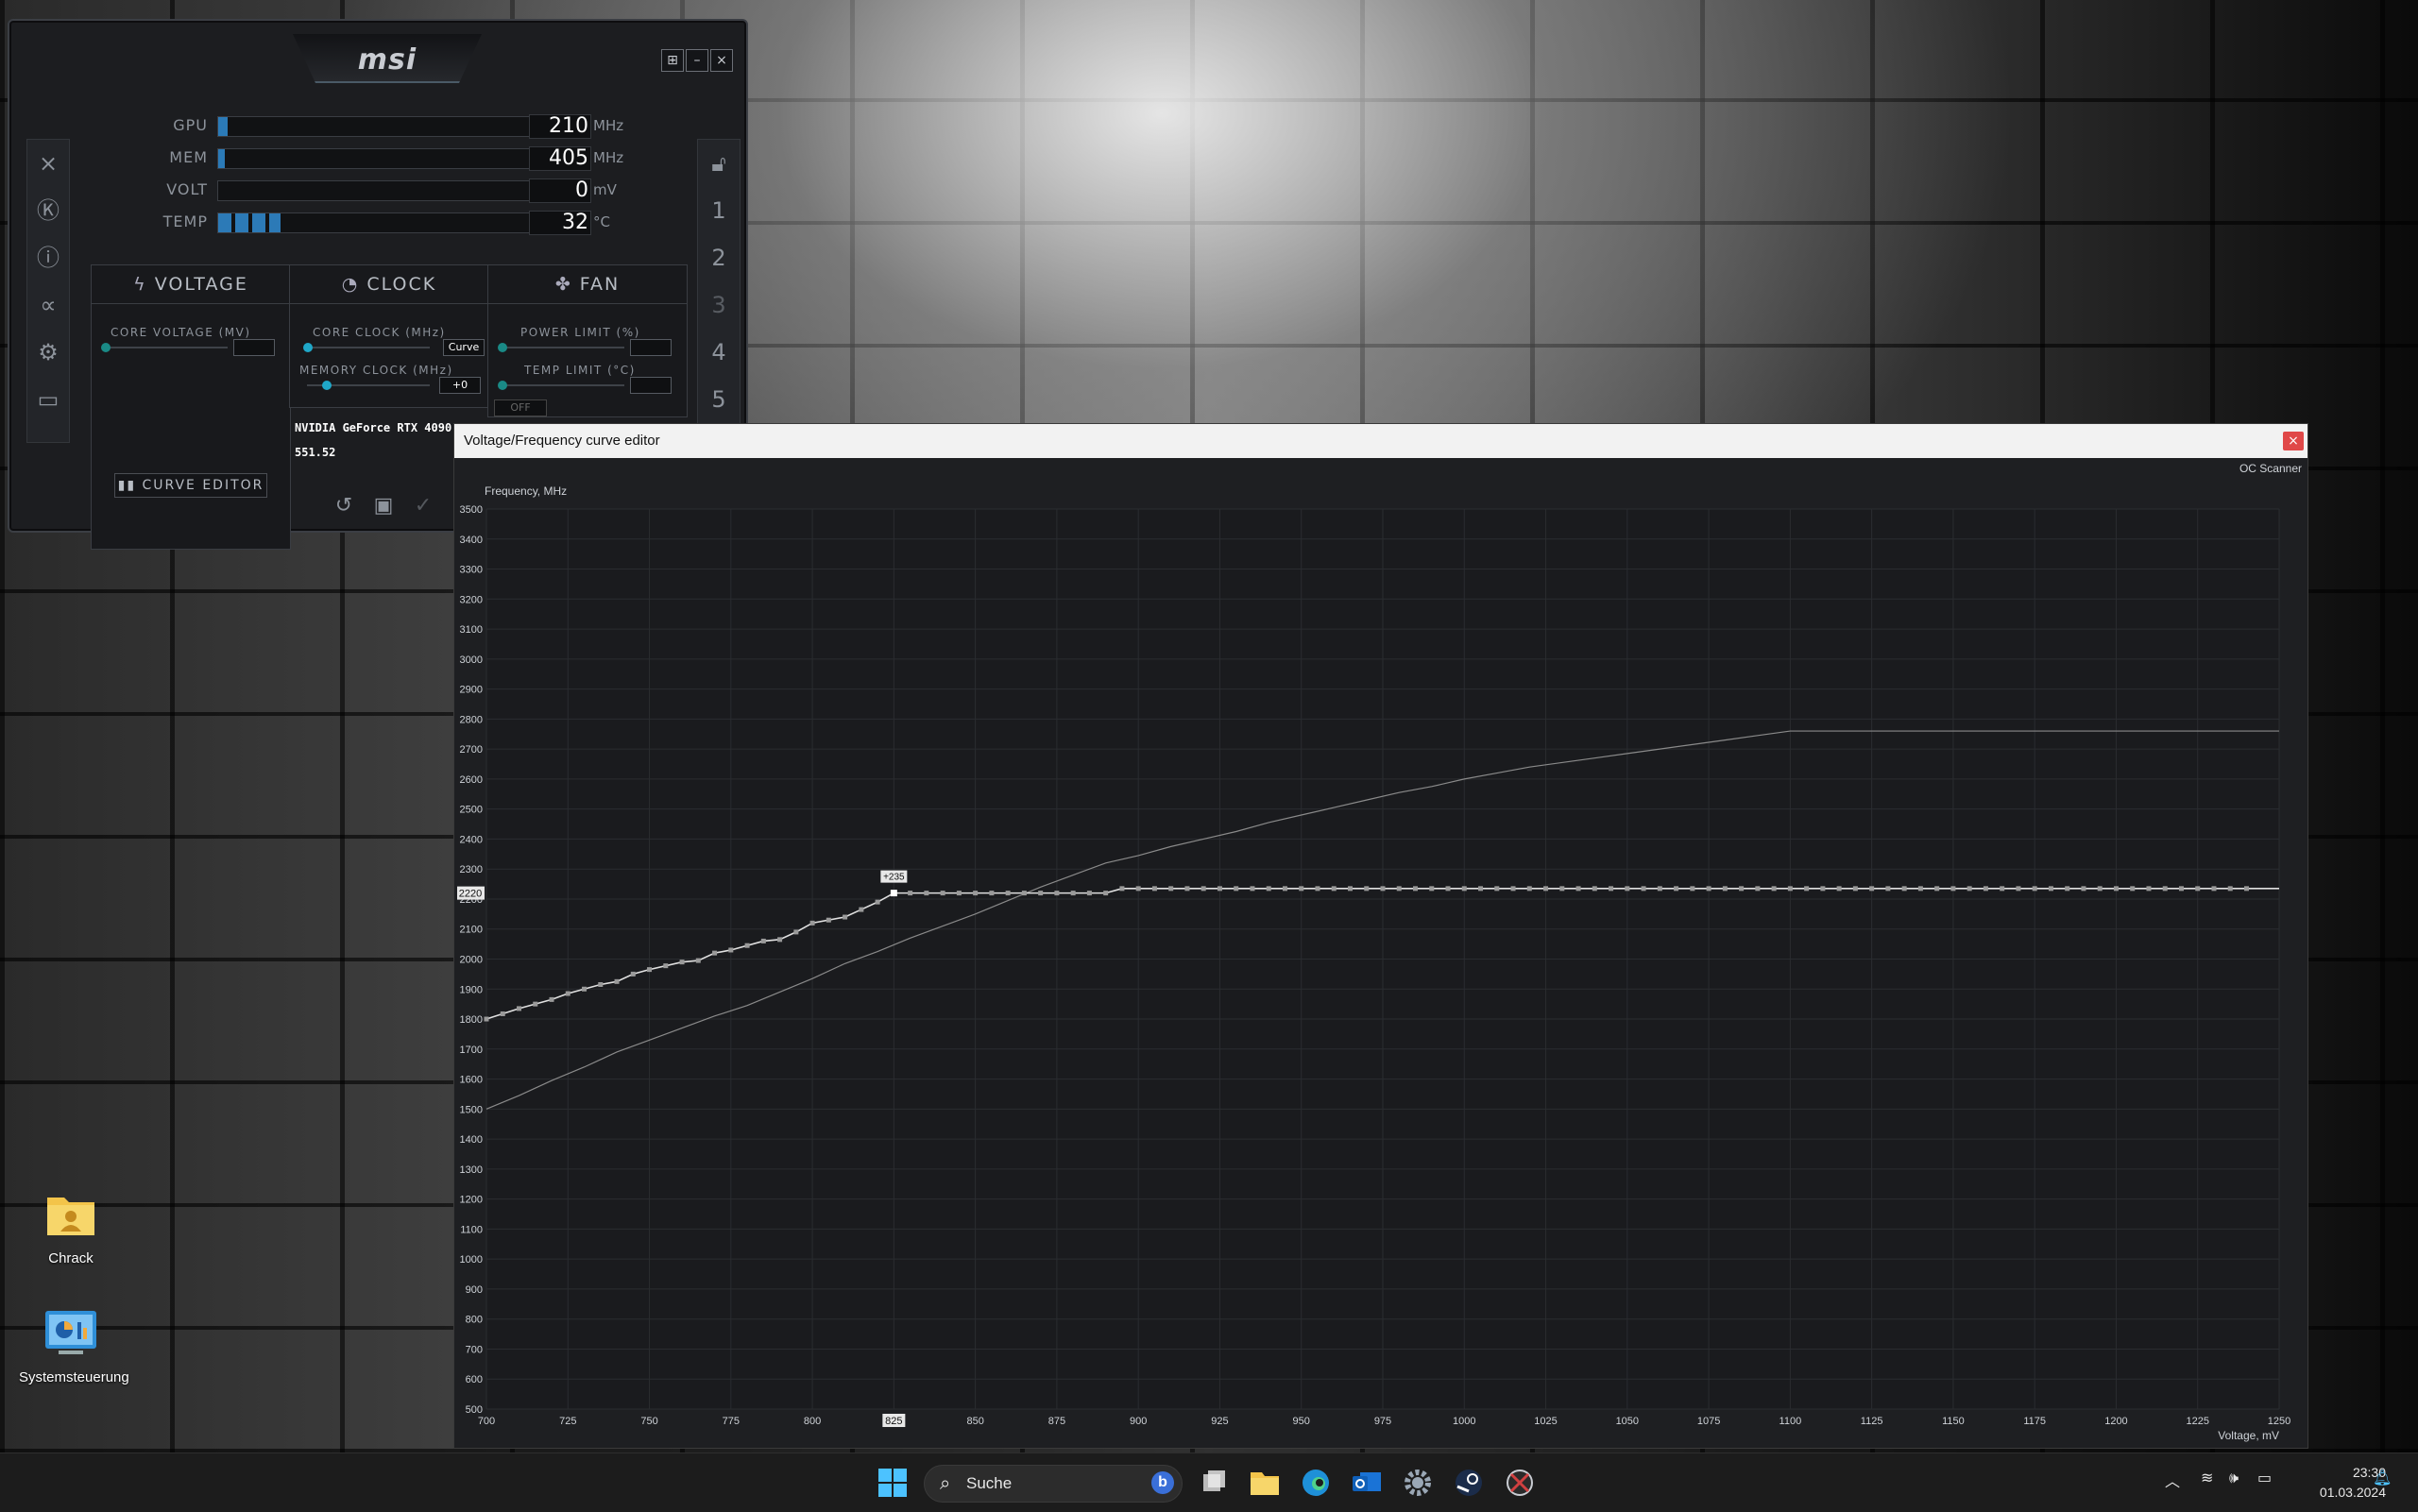 Image resolution: width=2418 pixels, height=1512 pixels. I want to click on speedometer-icon: ◔, so click(354, 285).